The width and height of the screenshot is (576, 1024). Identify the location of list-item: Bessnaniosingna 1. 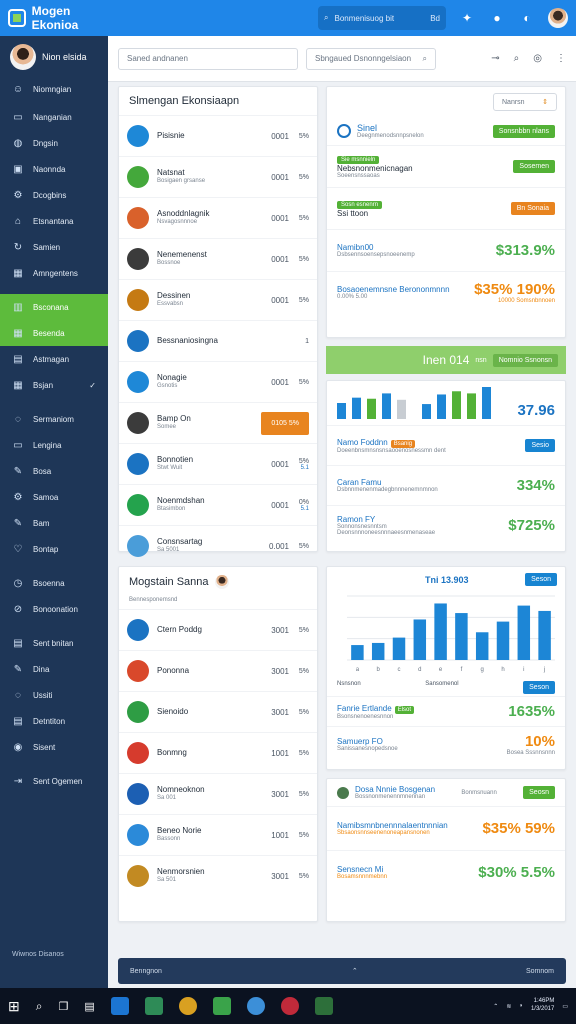
(218, 340).